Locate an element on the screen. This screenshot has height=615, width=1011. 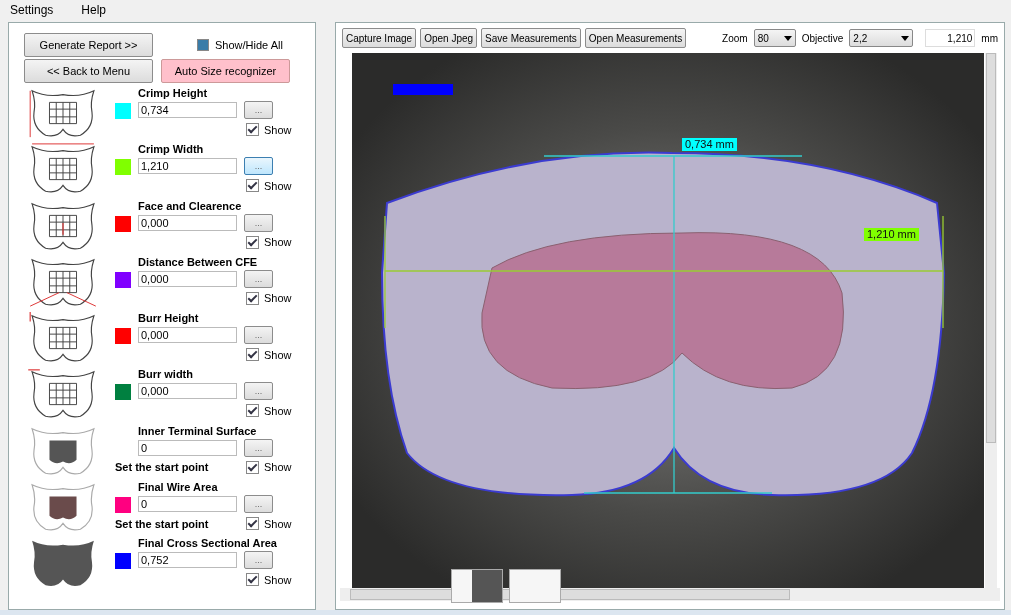
vertical-scrollbar is located at coordinates (991, 320).